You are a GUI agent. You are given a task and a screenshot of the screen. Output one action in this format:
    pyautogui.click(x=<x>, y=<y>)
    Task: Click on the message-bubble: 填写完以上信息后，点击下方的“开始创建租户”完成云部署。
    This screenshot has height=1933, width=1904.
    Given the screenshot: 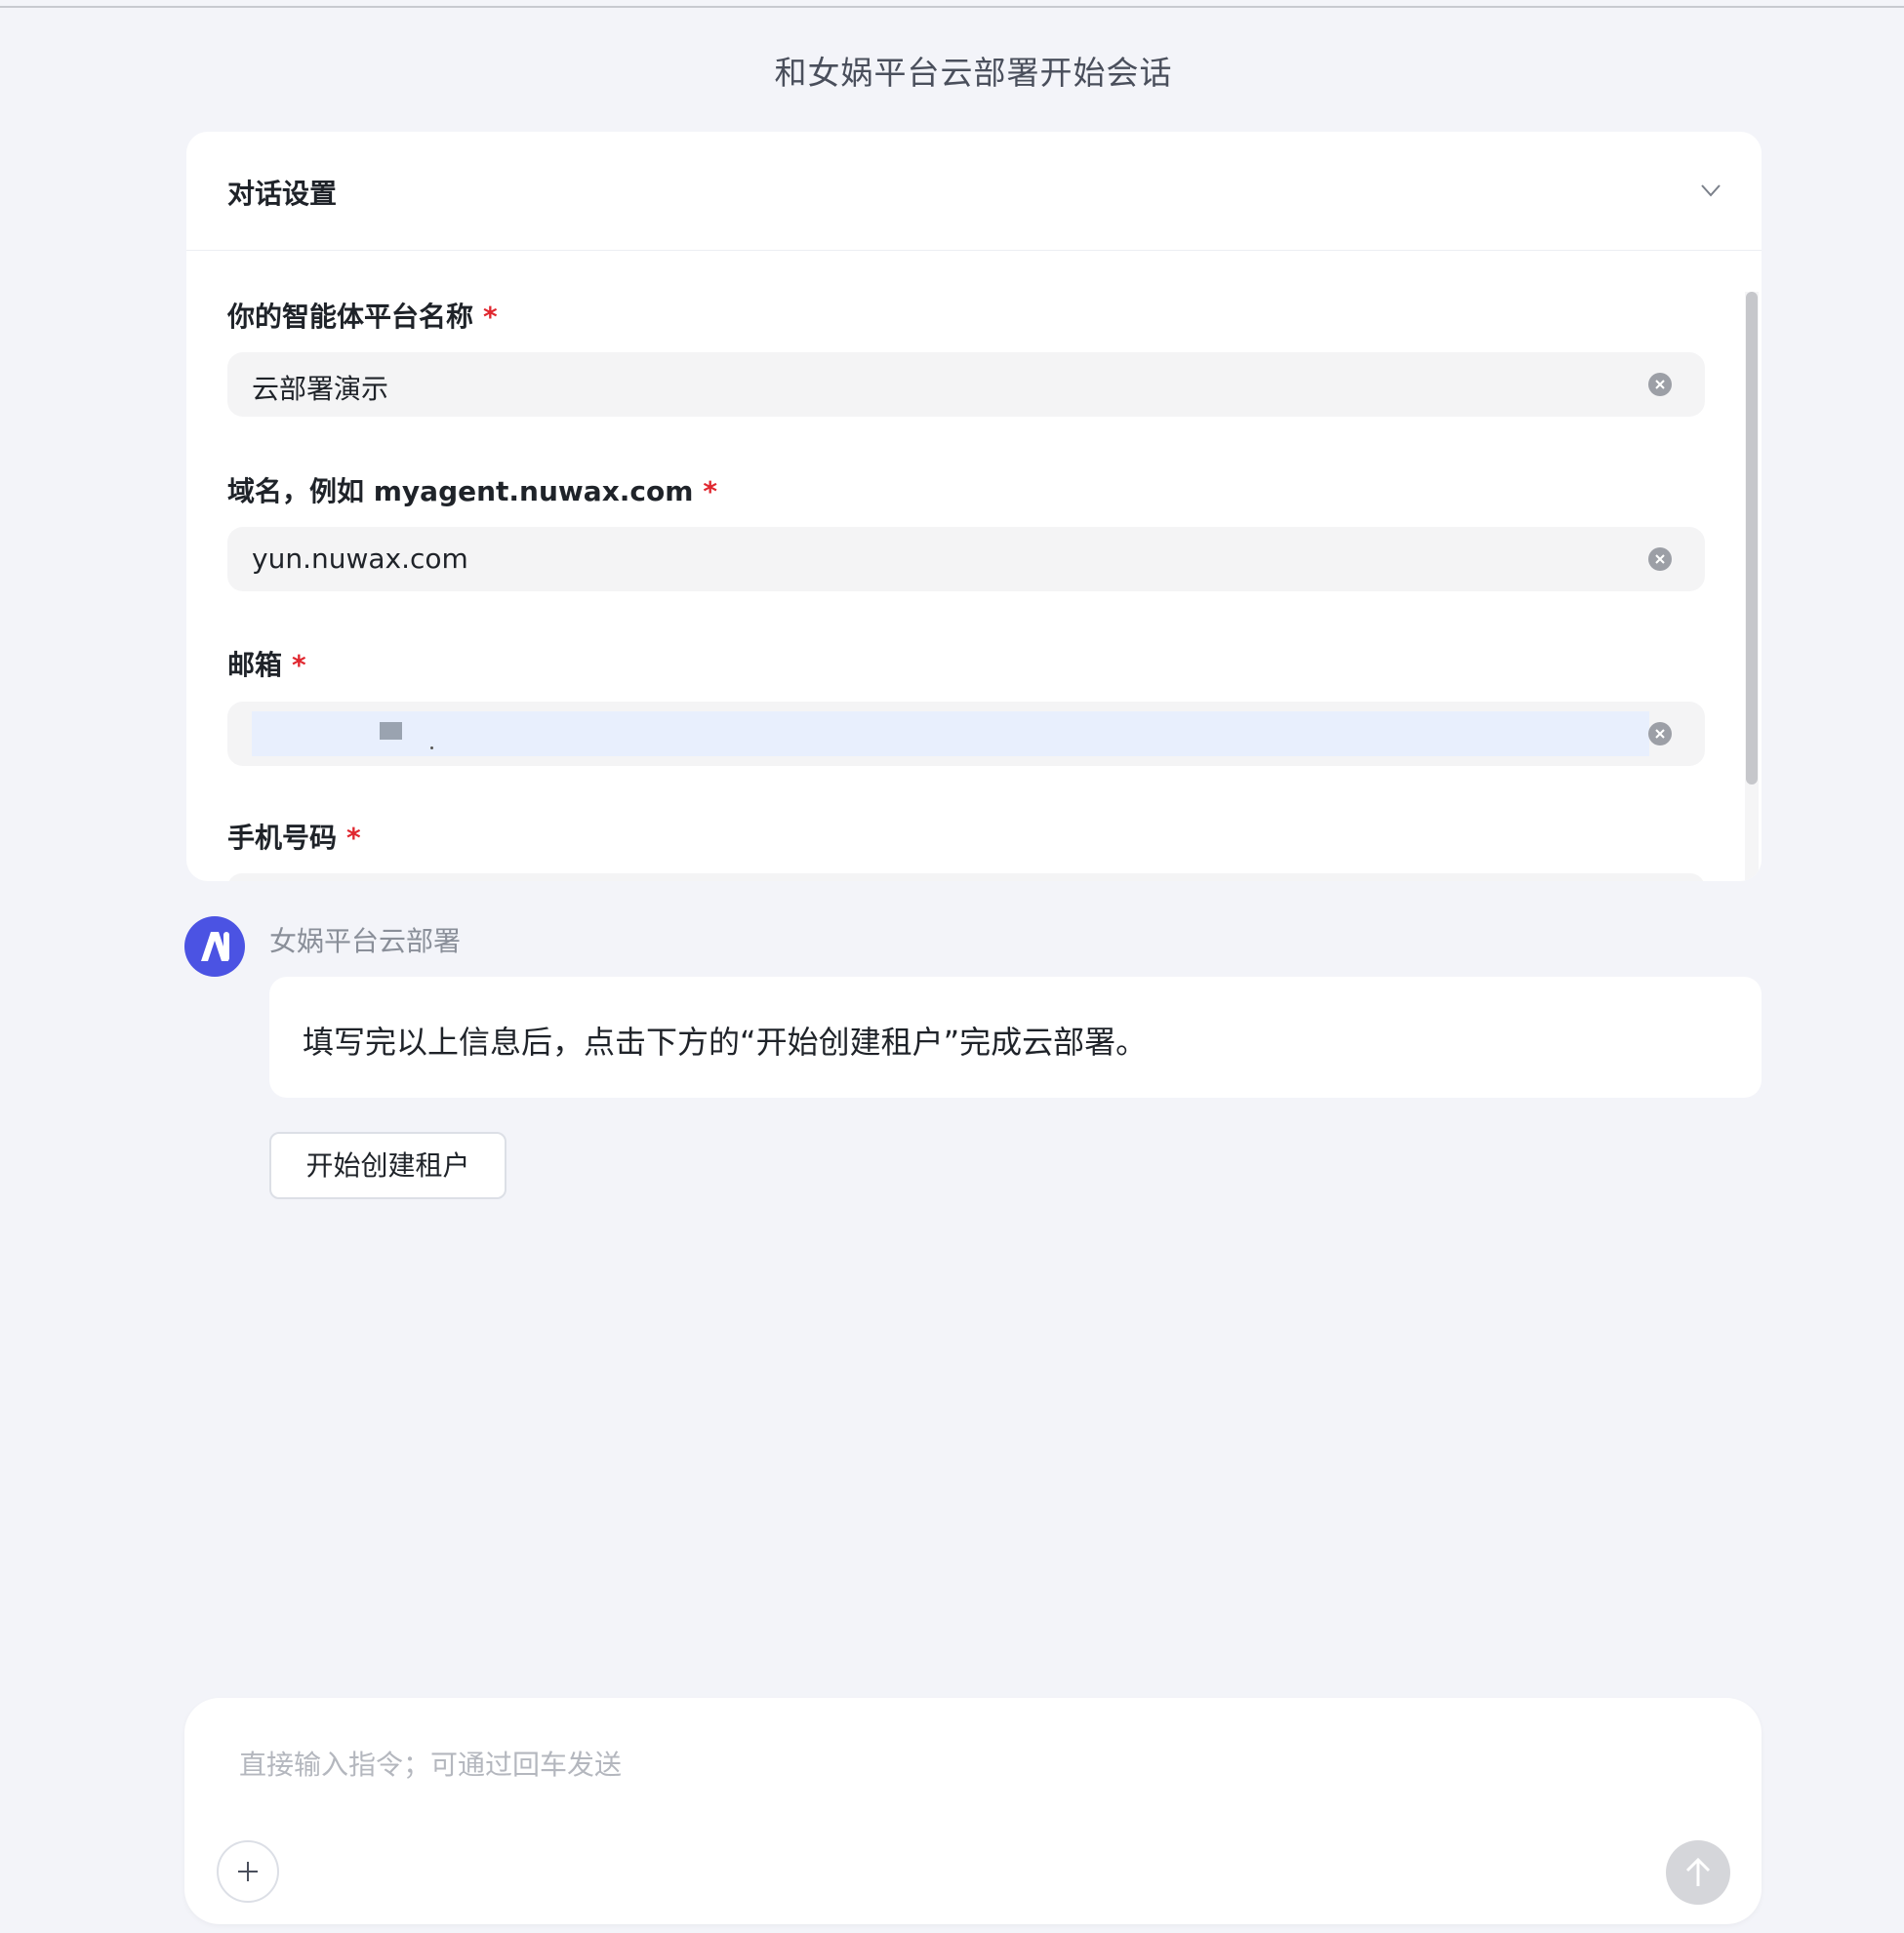 What is the action you would take?
    pyautogui.click(x=1015, y=1037)
    